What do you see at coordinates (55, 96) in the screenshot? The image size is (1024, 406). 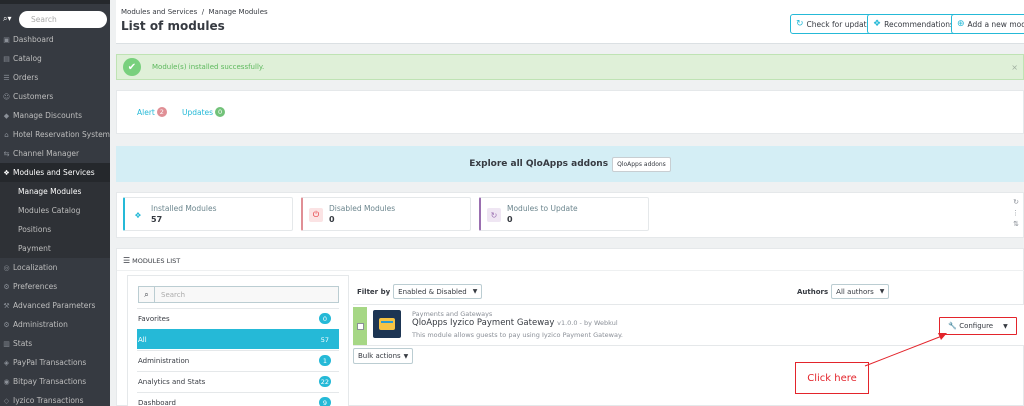 I see `sidebar-item-customers: ☺ Customers` at bounding box center [55, 96].